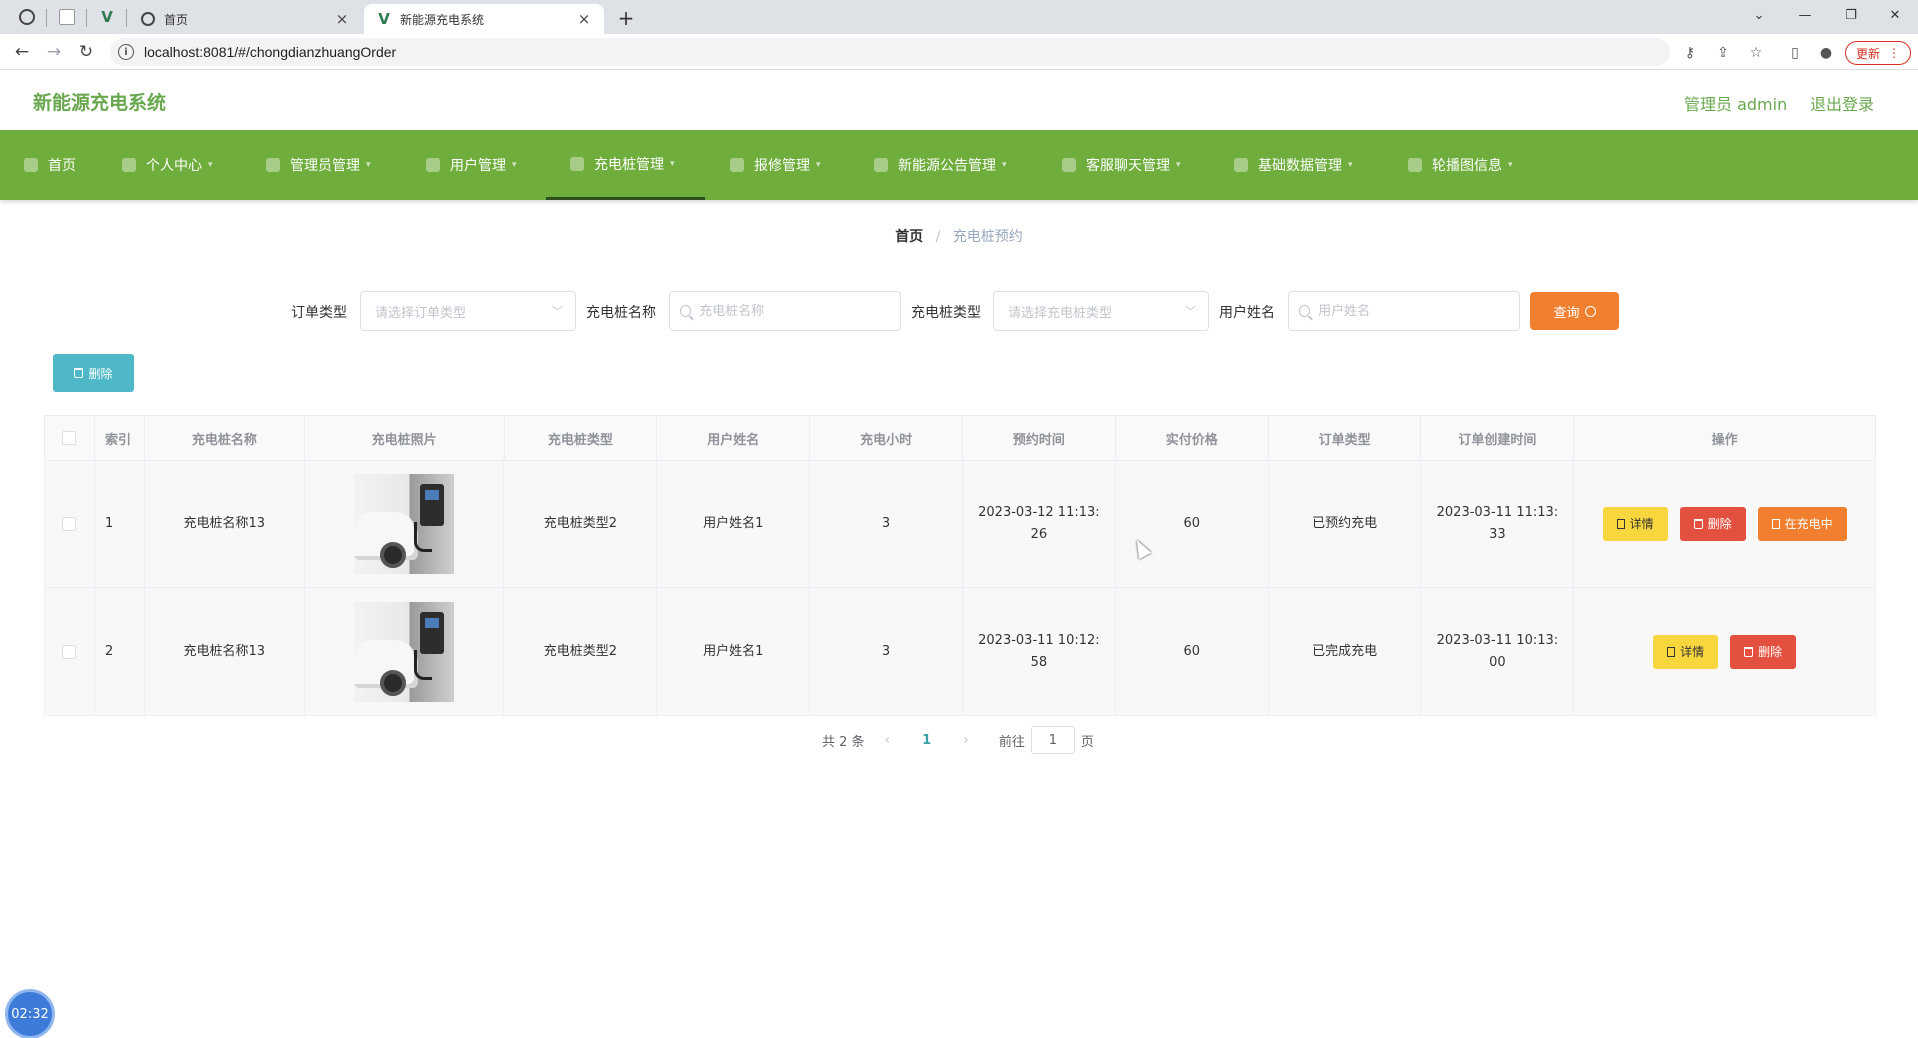 Image resolution: width=1918 pixels, height=1038 pixels. What do you see at coordinates (79, 373) in the screenshot?
I see `trash-icon` at bounding box center [79, 373].